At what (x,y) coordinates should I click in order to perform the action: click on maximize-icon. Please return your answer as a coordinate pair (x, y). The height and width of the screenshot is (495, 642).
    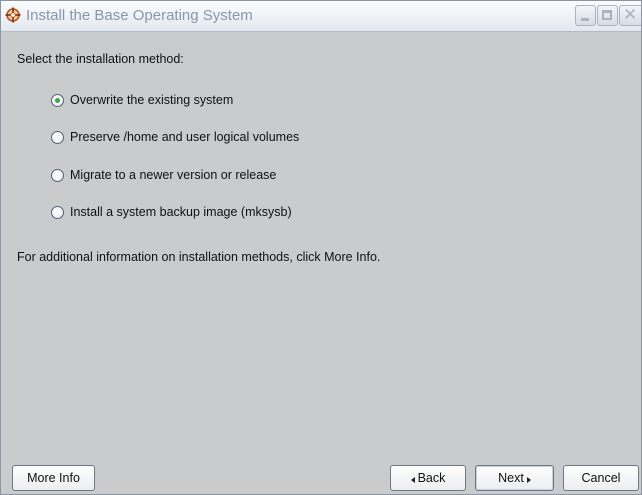
    Looking at the image, I should click on (607, 15).